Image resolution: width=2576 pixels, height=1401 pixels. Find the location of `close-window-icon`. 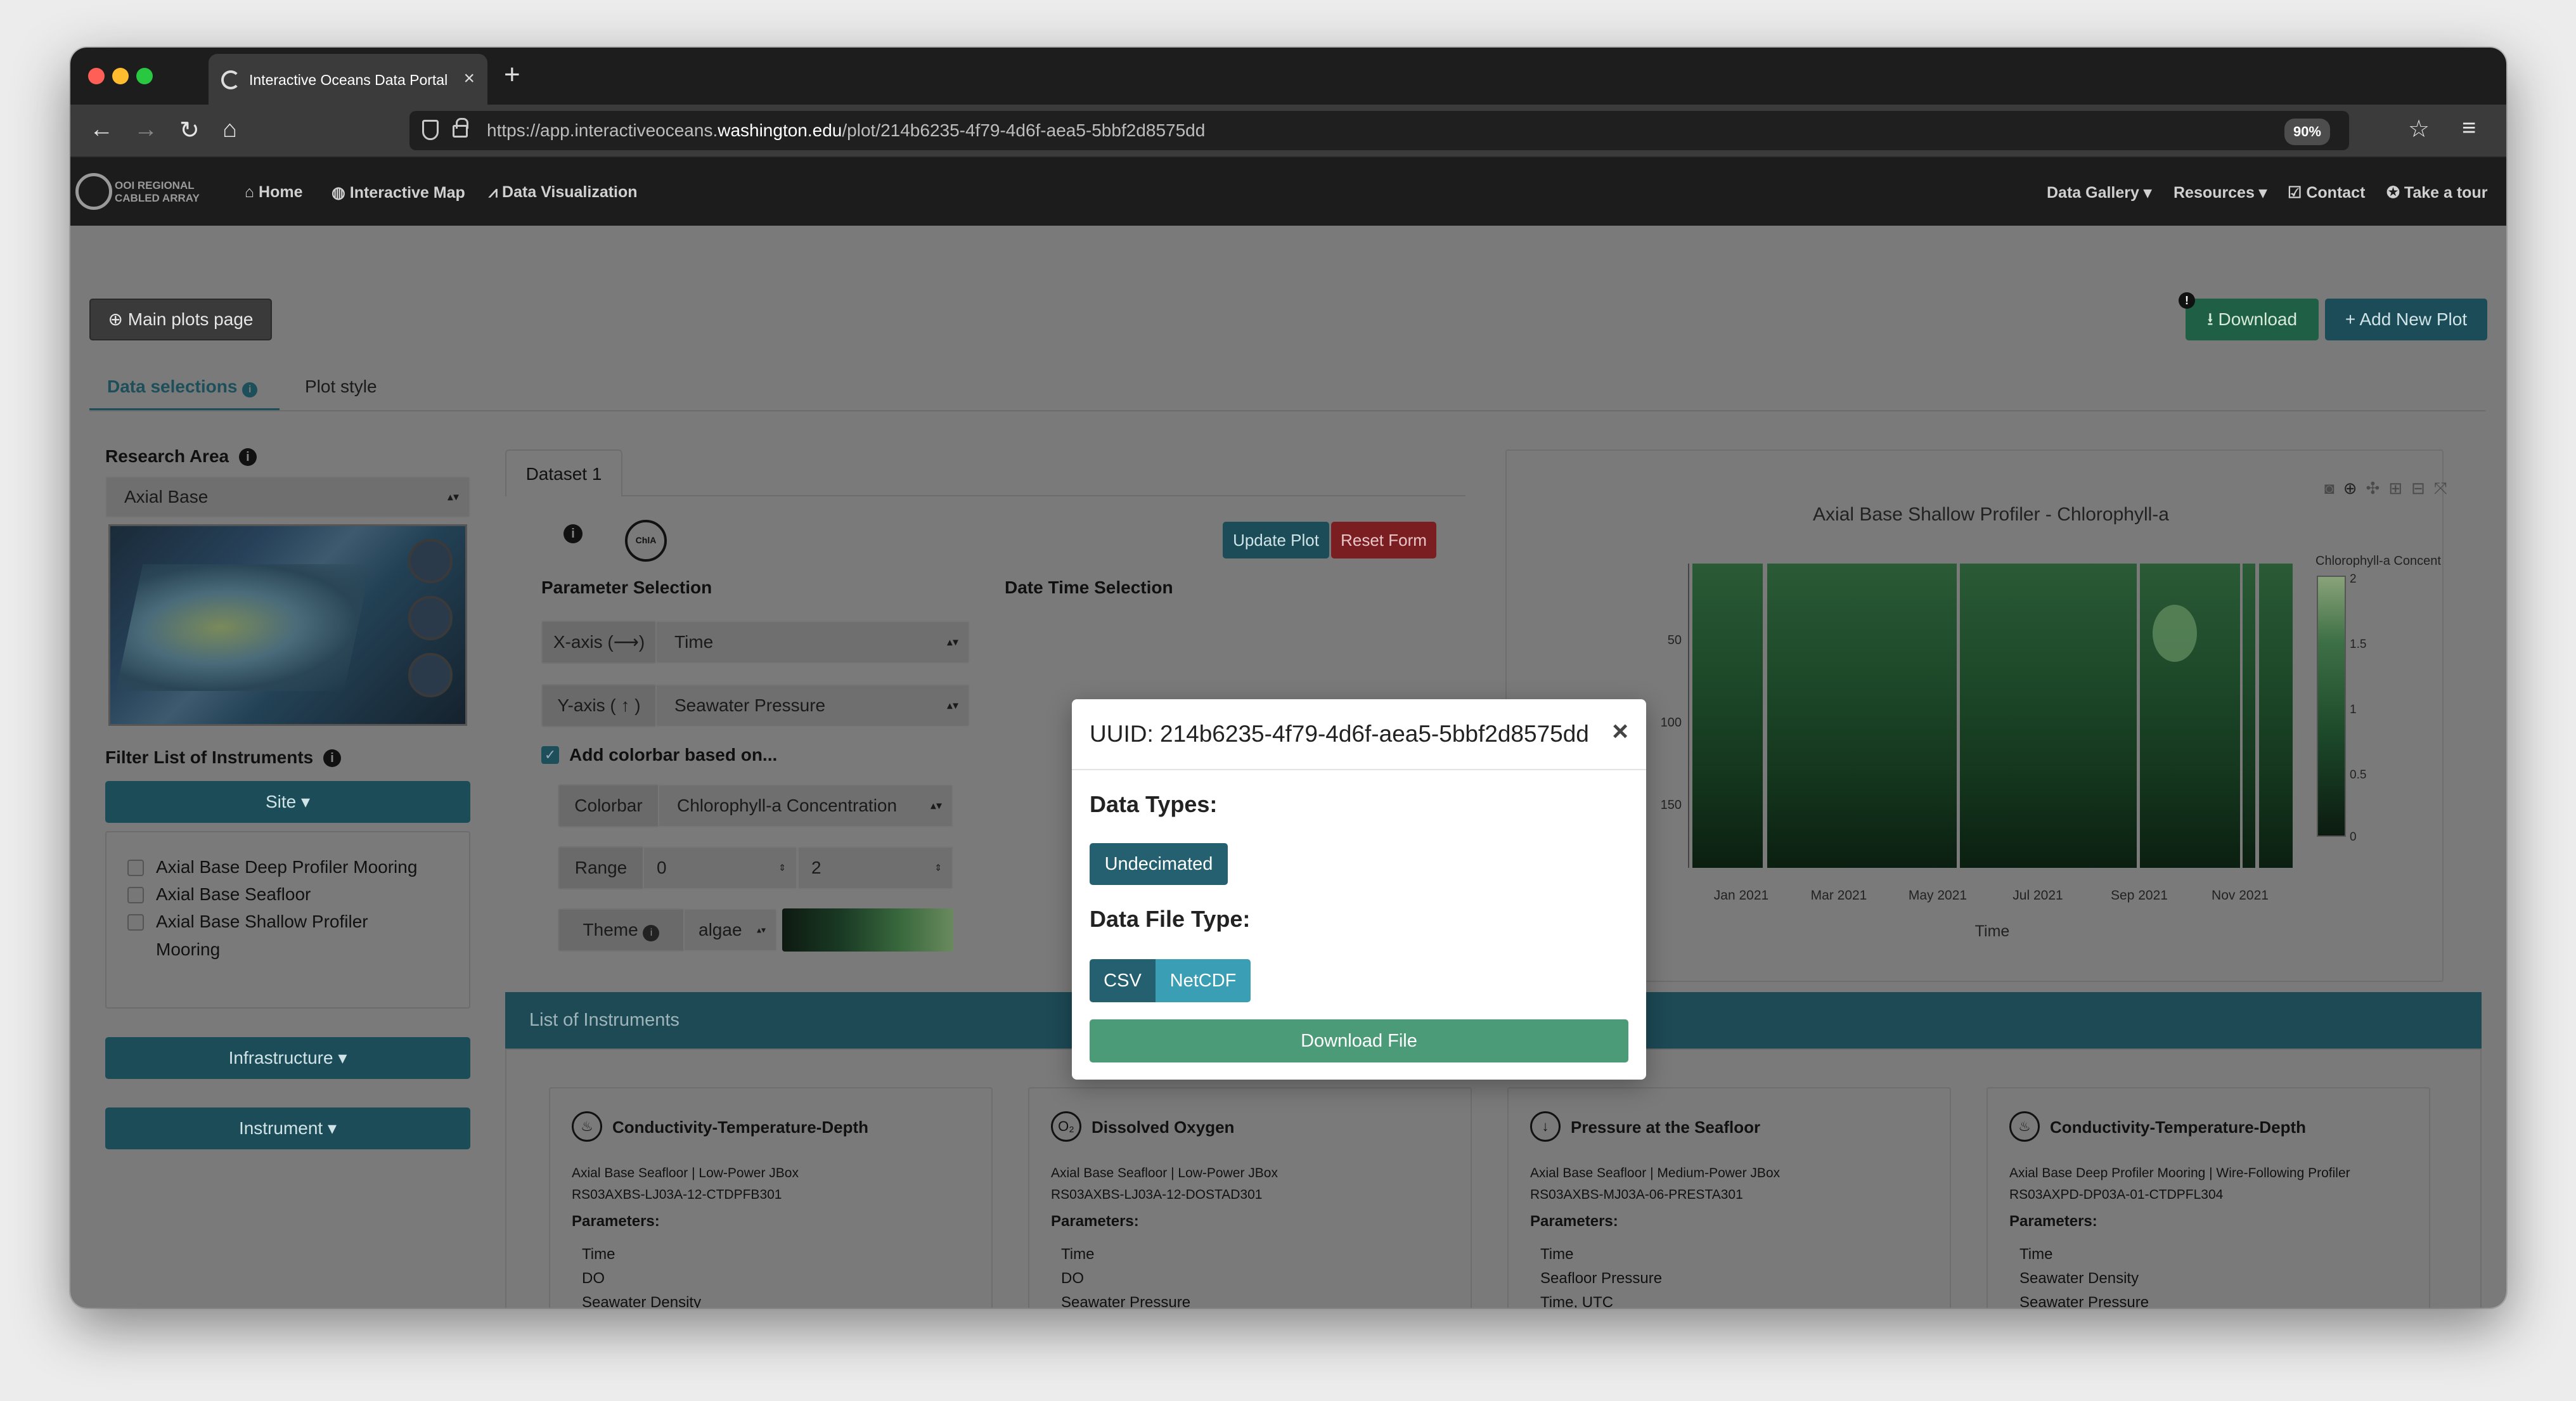

close-window-icon is located at coordinates (97, 76).